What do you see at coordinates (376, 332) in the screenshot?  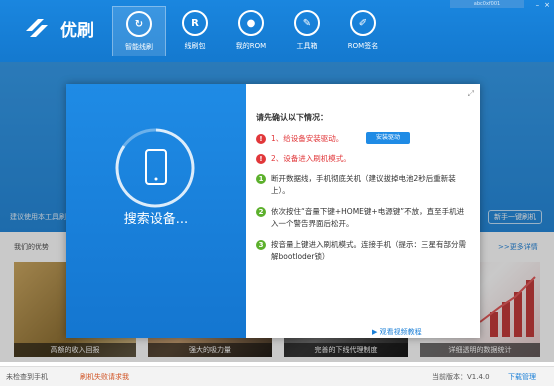 I see `play-icon: ▶` at bounding box center [376, 332].